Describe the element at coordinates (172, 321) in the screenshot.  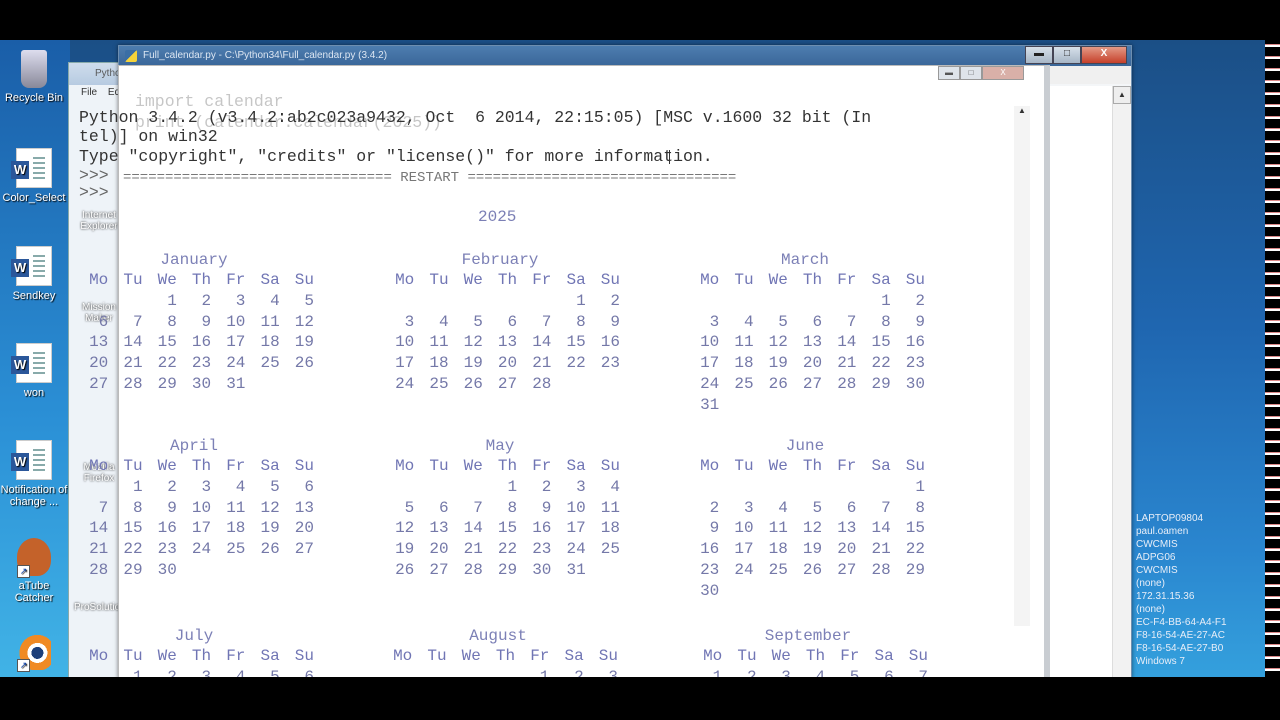
I see `day-cell: 8` at that location.